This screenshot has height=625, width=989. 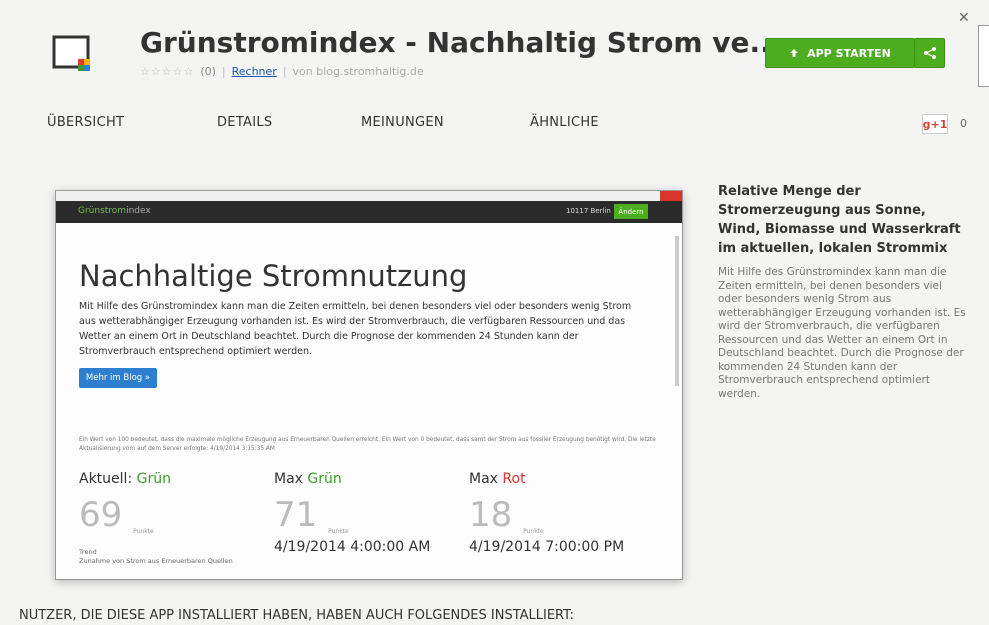 I want to click on app-start-button: APP STARTEN, so click(x=840, y=53).